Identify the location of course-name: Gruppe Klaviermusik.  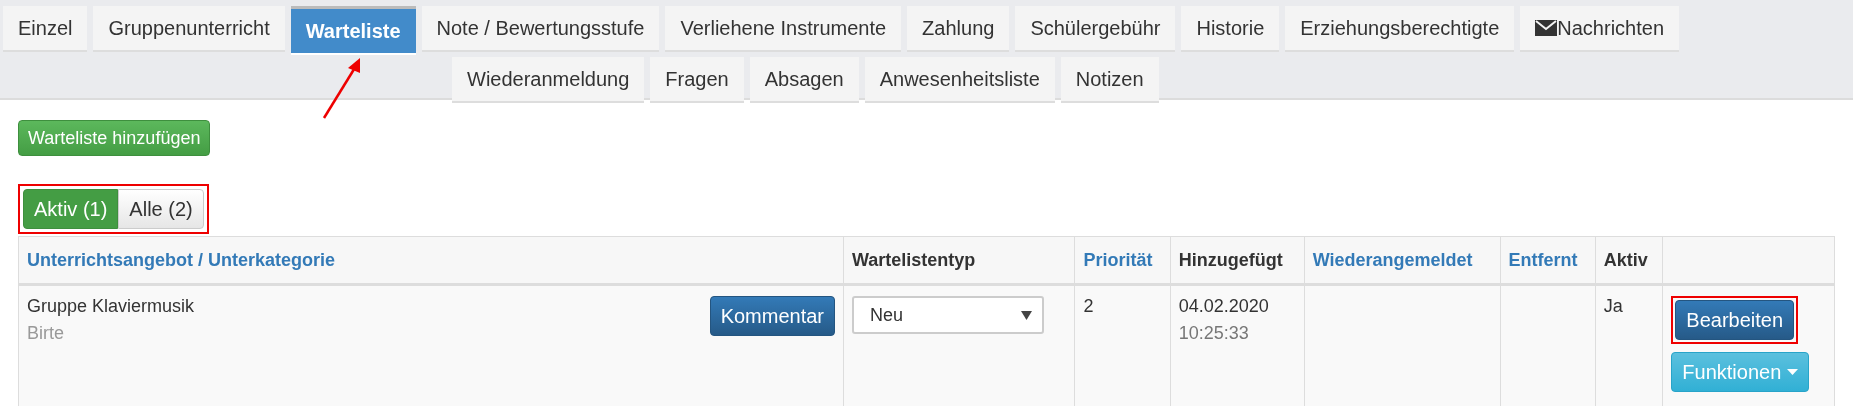
(111, 306).